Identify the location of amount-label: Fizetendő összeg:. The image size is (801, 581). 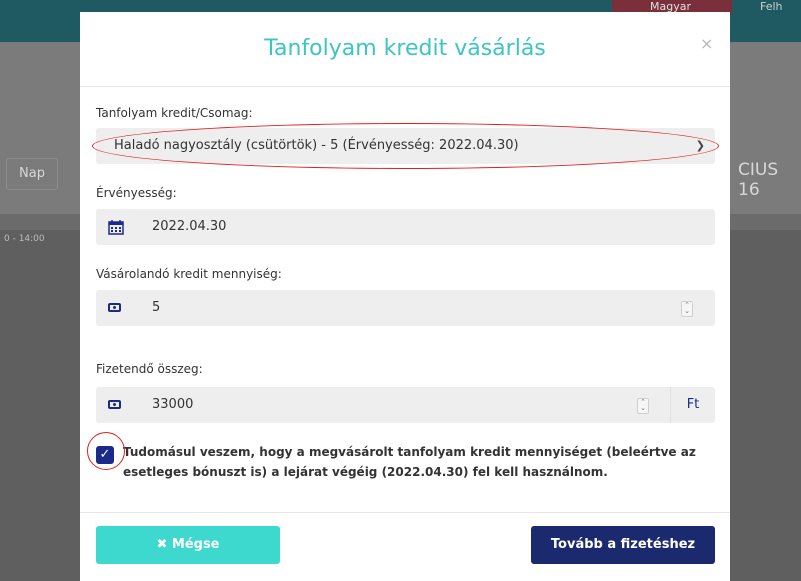
(149, 369).